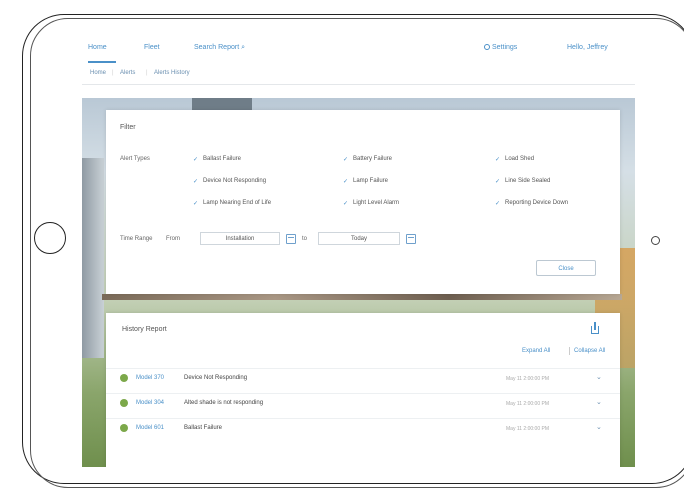  Describe the element at coordinates (152, 47) in the screenshot. I see `nav-fleet: Fleet` at that location.